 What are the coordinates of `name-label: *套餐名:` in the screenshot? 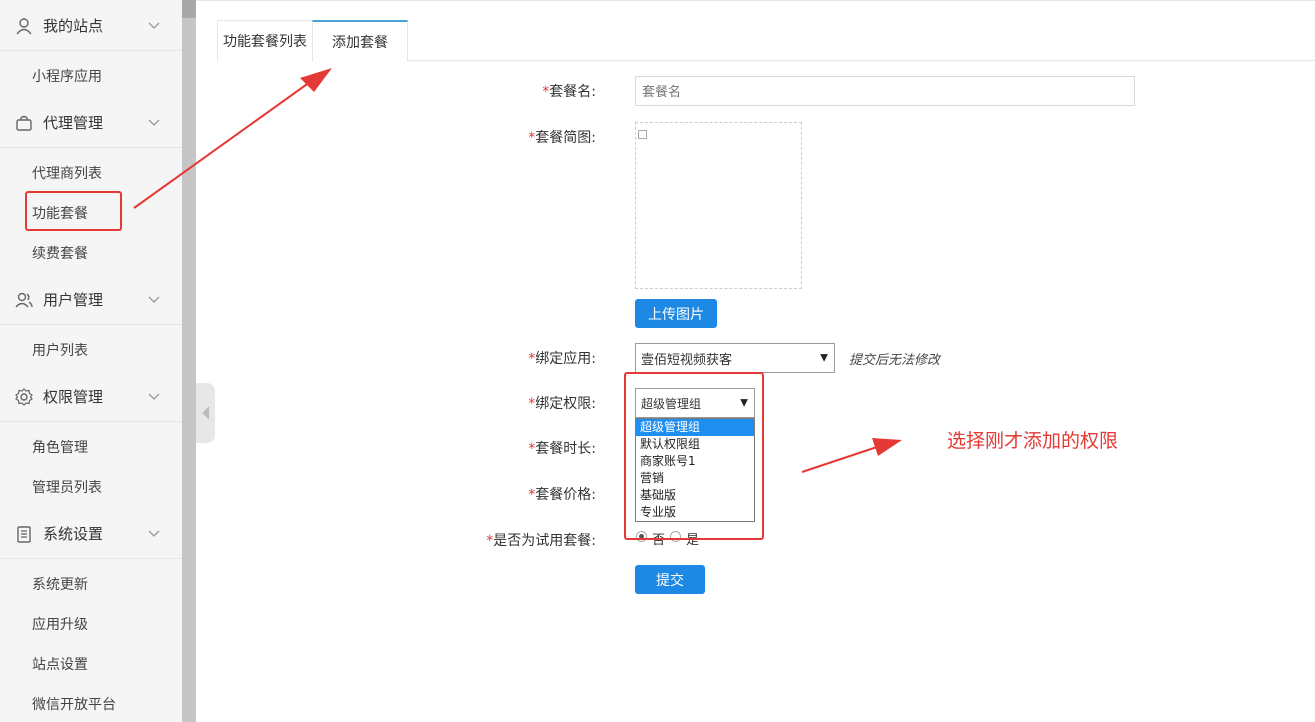 It's located at (561, 91).